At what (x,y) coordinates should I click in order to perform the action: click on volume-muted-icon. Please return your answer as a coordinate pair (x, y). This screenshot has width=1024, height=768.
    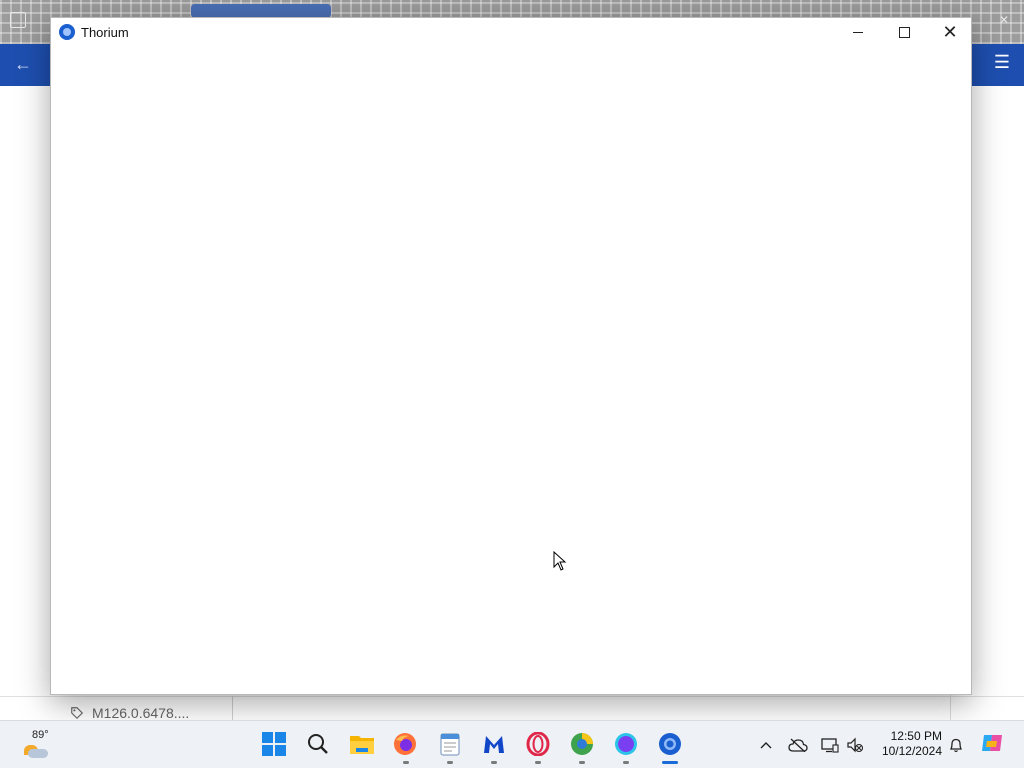
    Looking at the image, I should click on (855, 745).